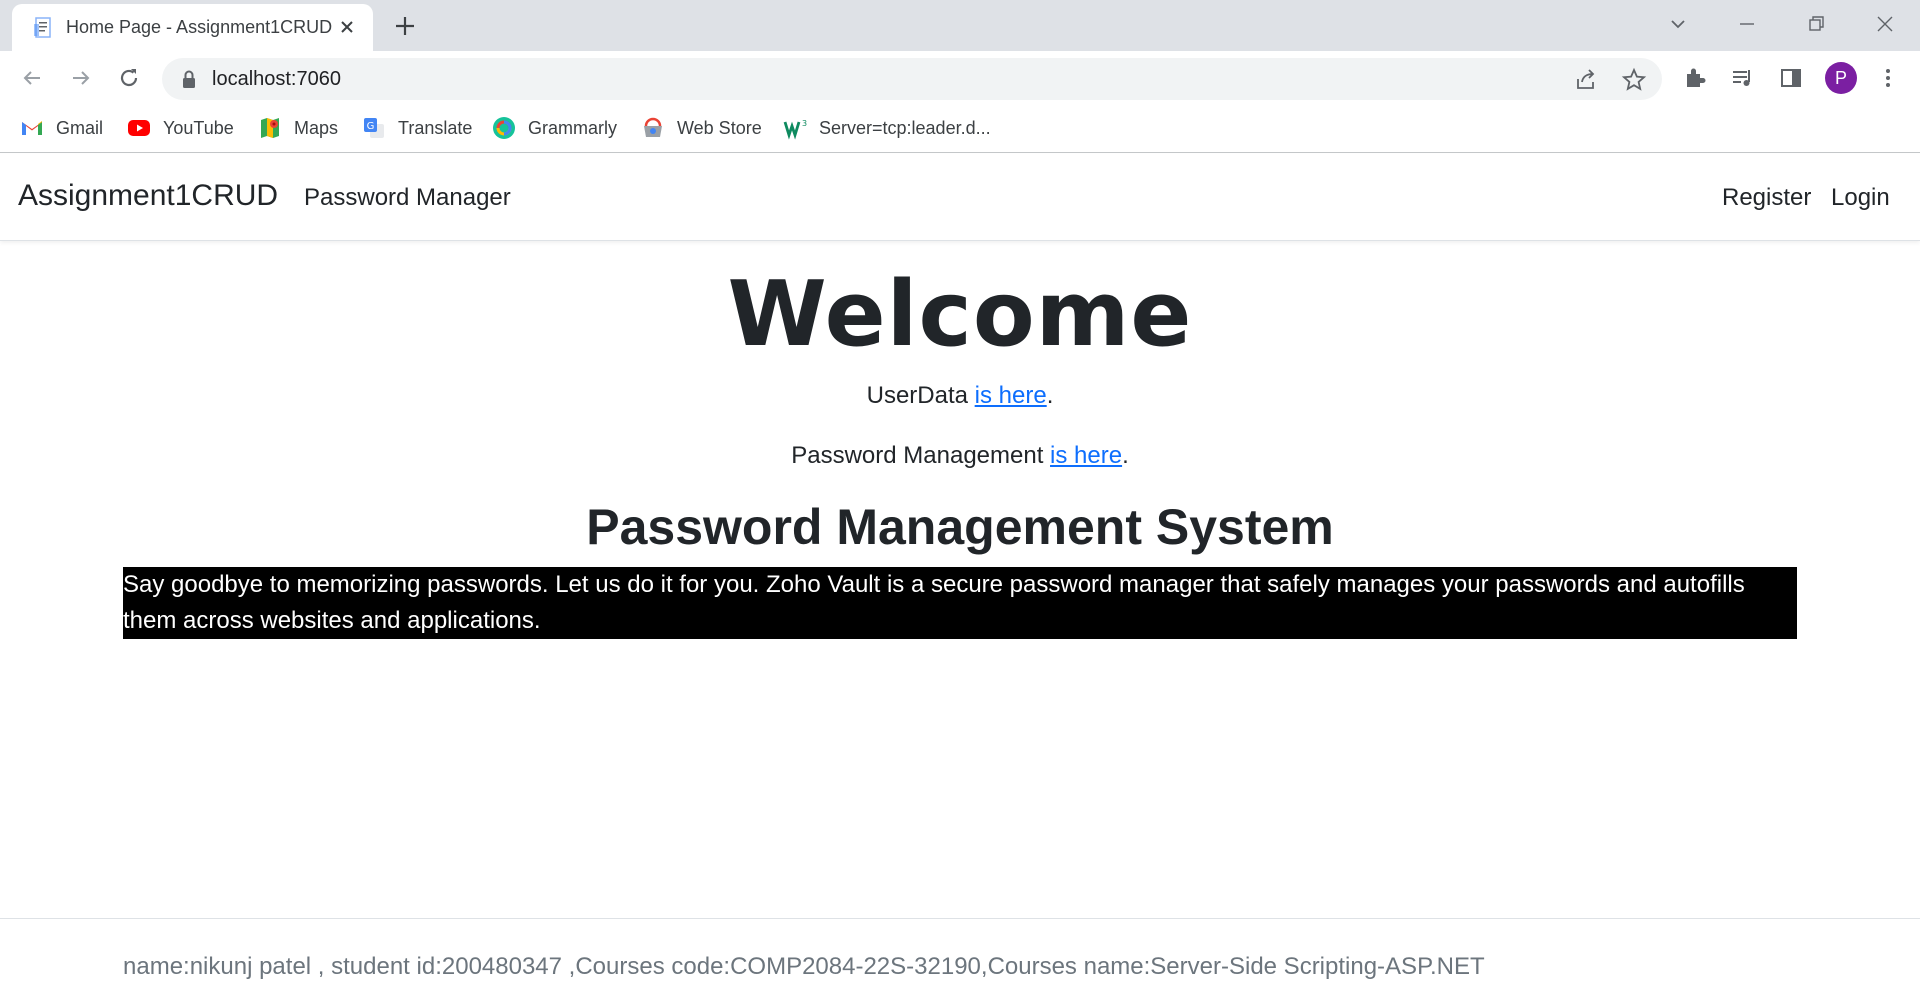 The image size is (1920, 1000). What do you see at coordinates (139, 128) in the screenshot?
I see `youtube-icon` at bounding box center [139, 128].